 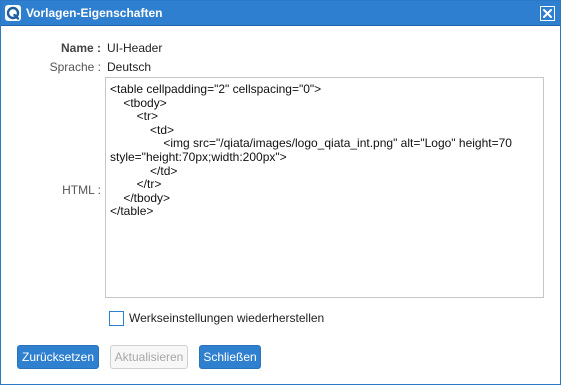 What do you see at coordinates (129, 67) in the screenshot?
I see `language-value: Deutsch` at bounding box center [129, 67].